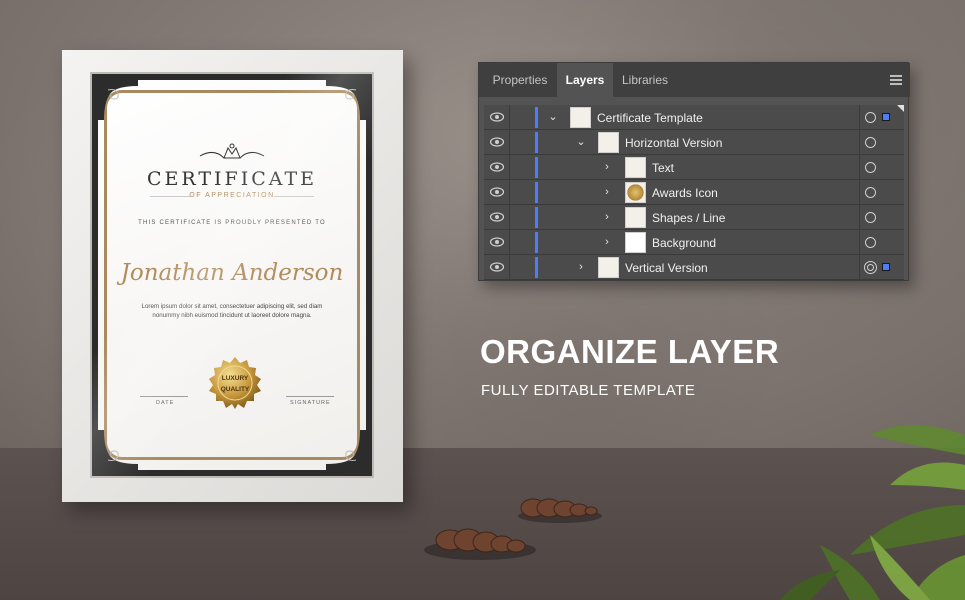 This screenshot has height=600, width=965. Describe the element at coordinates (684, 243) in the screenshot. I see `layer-name: Background` at that location.